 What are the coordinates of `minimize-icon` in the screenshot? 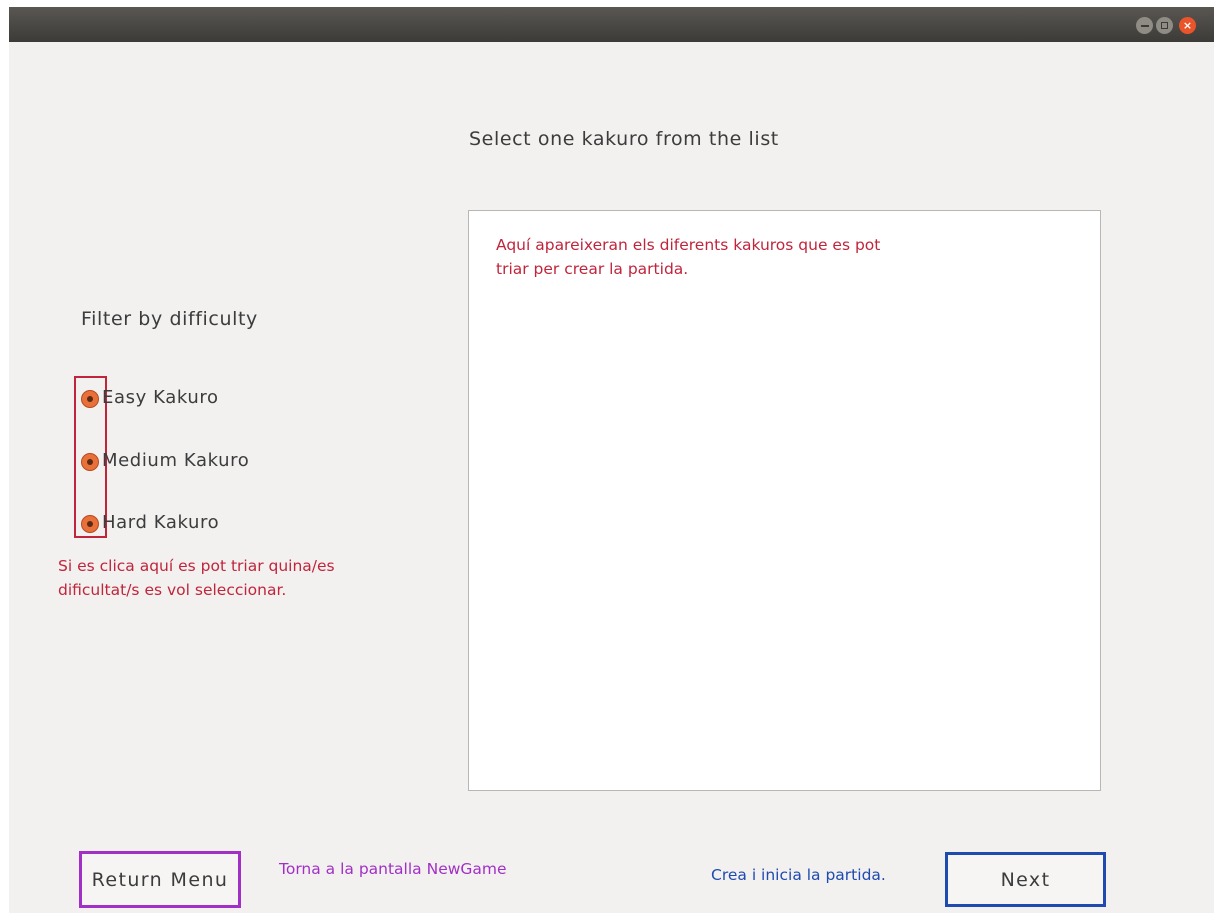 It's located at (1144, 25).